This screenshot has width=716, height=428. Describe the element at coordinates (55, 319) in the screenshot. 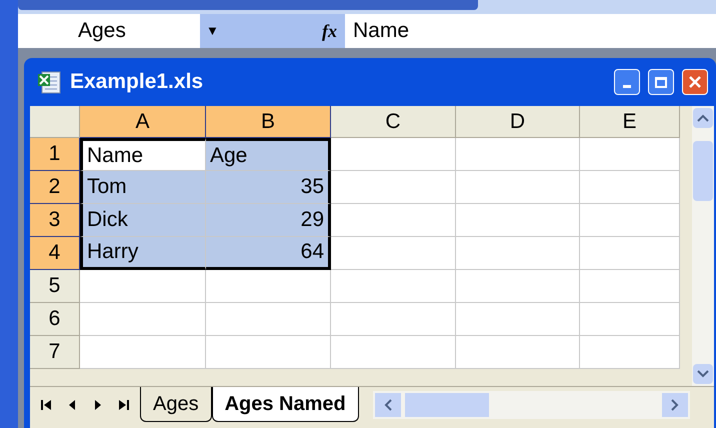

I see `row-header: 6` at that location.